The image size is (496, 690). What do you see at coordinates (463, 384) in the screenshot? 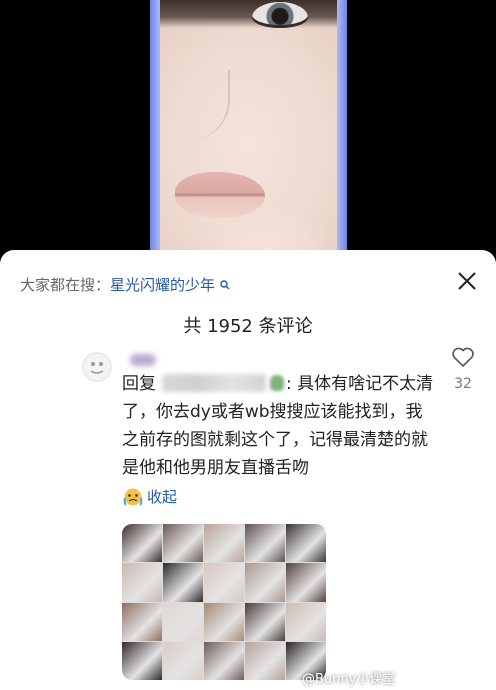
I see `like-count: 32` at bounding box center [463, 384].